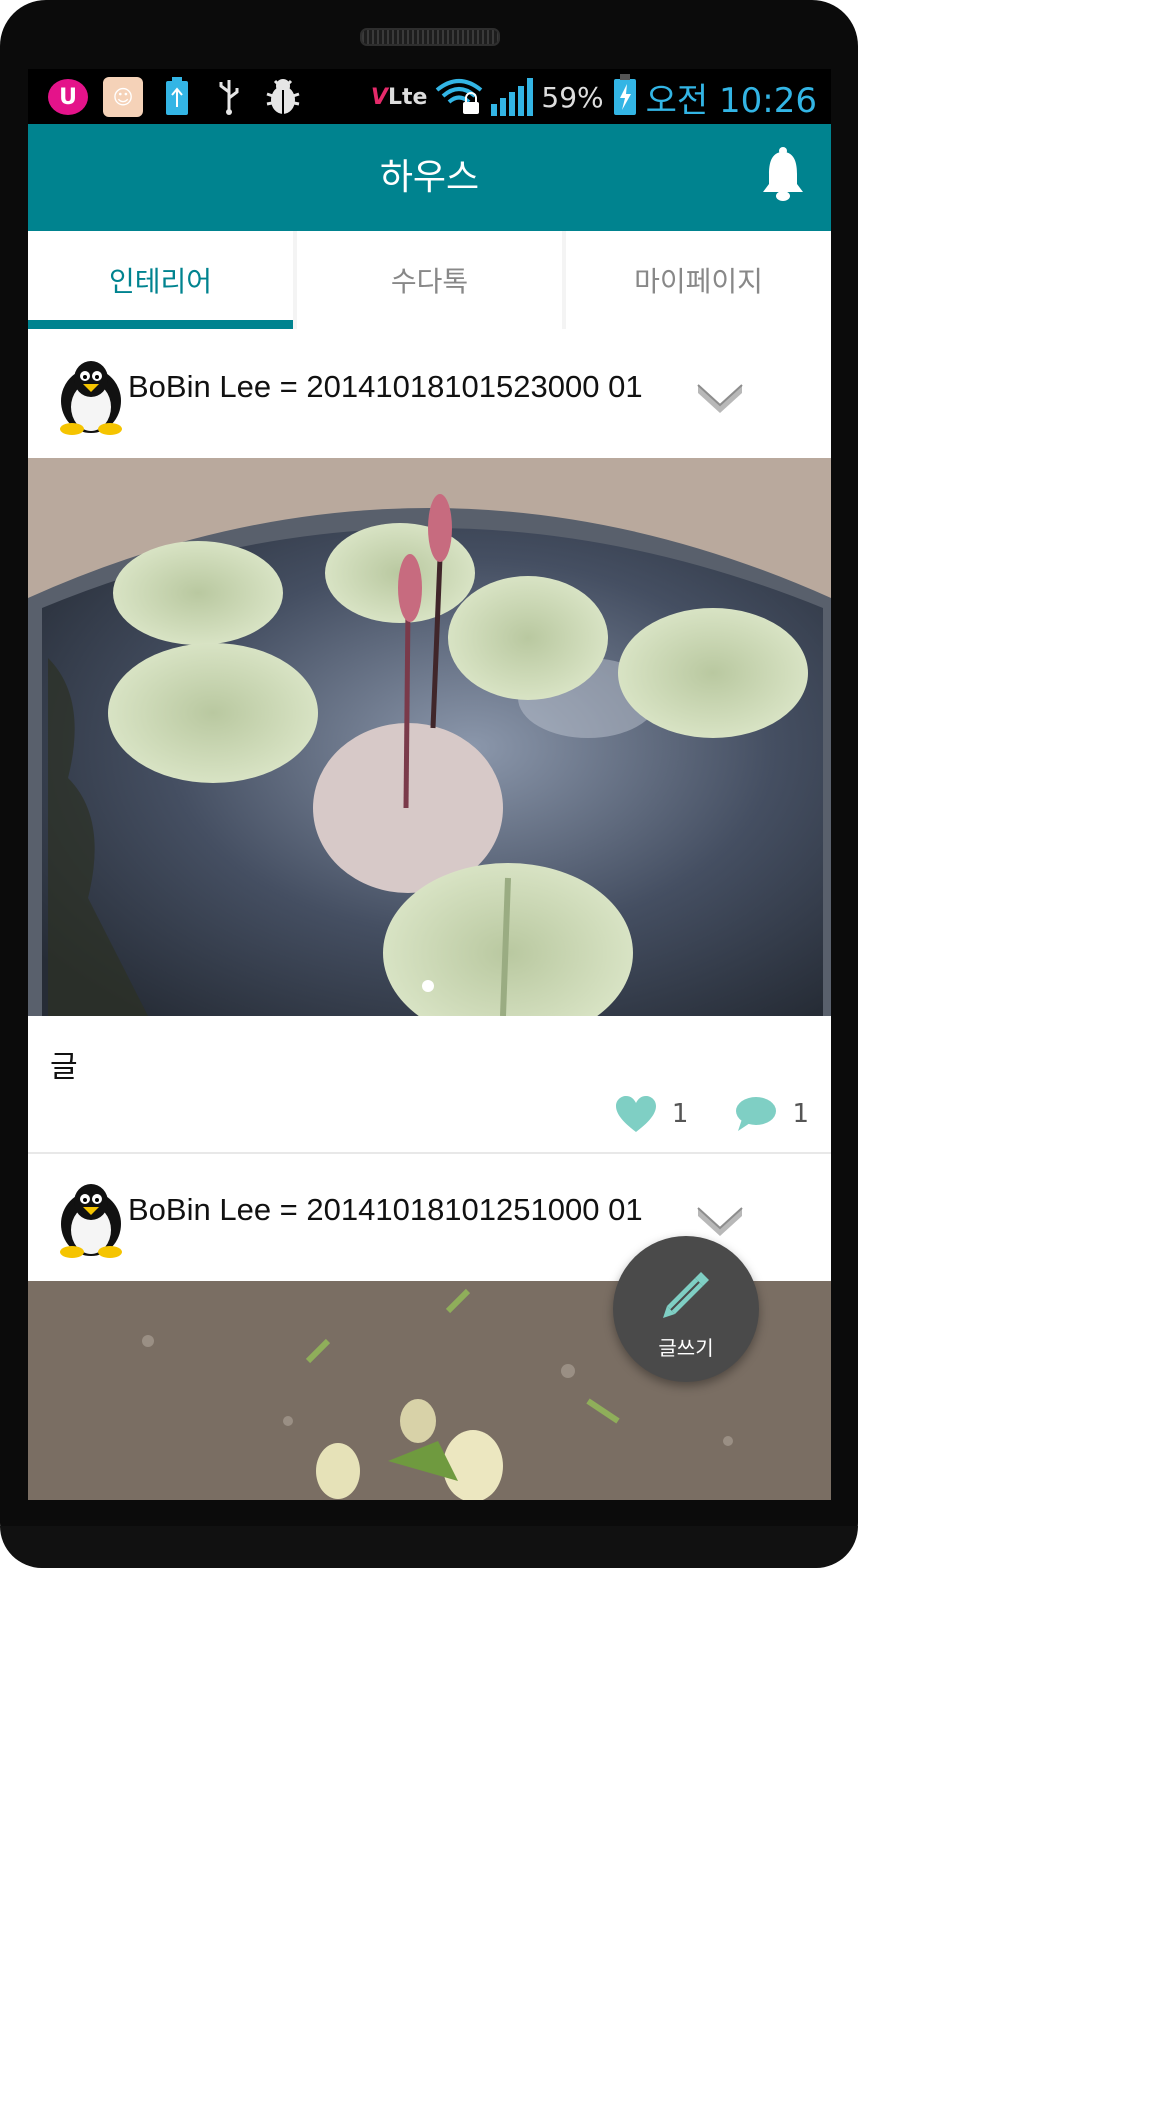  I want to click on post-body: 글 1 1, so click(429, 1085).